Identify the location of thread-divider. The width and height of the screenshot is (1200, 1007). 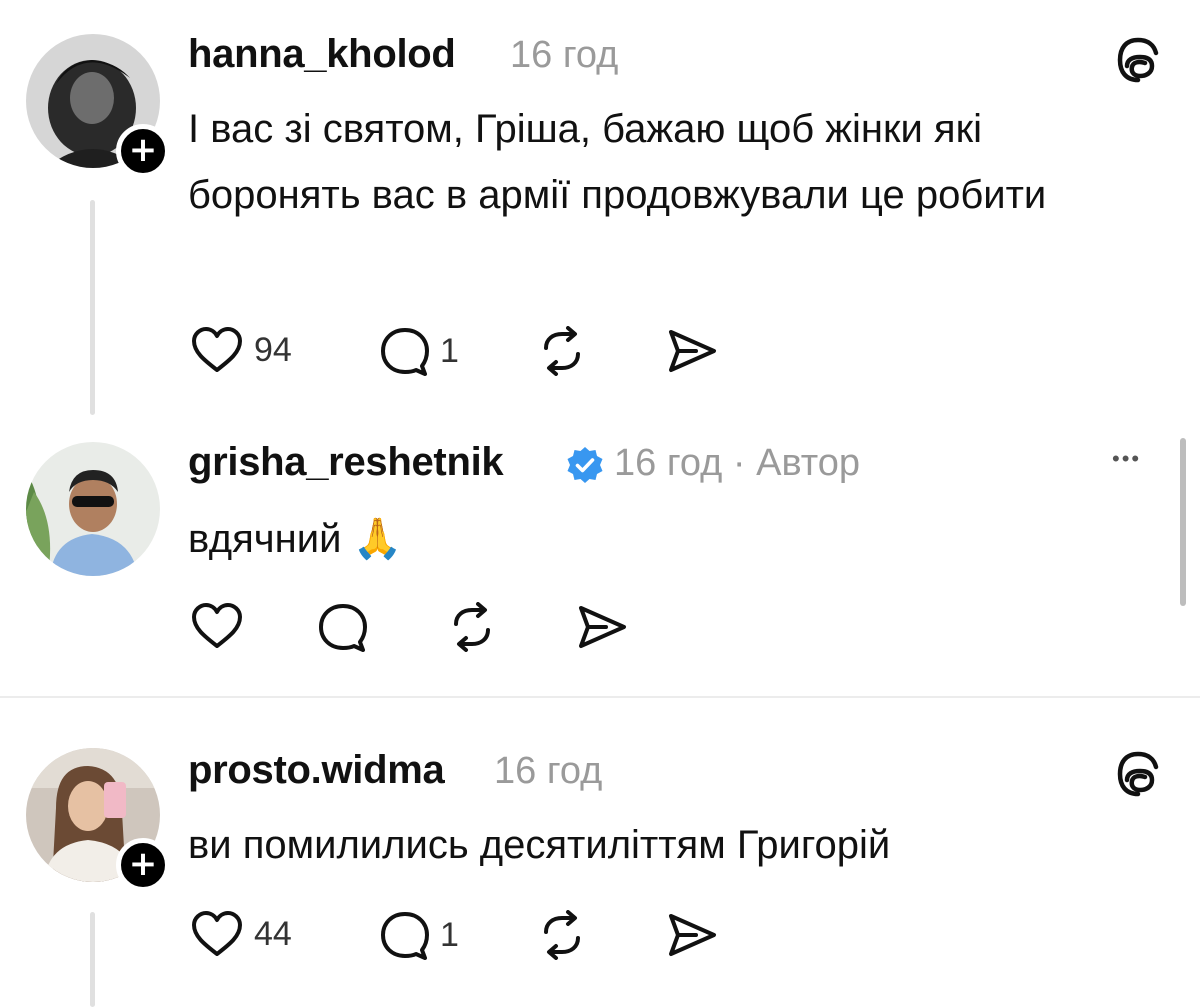
(600, 697).